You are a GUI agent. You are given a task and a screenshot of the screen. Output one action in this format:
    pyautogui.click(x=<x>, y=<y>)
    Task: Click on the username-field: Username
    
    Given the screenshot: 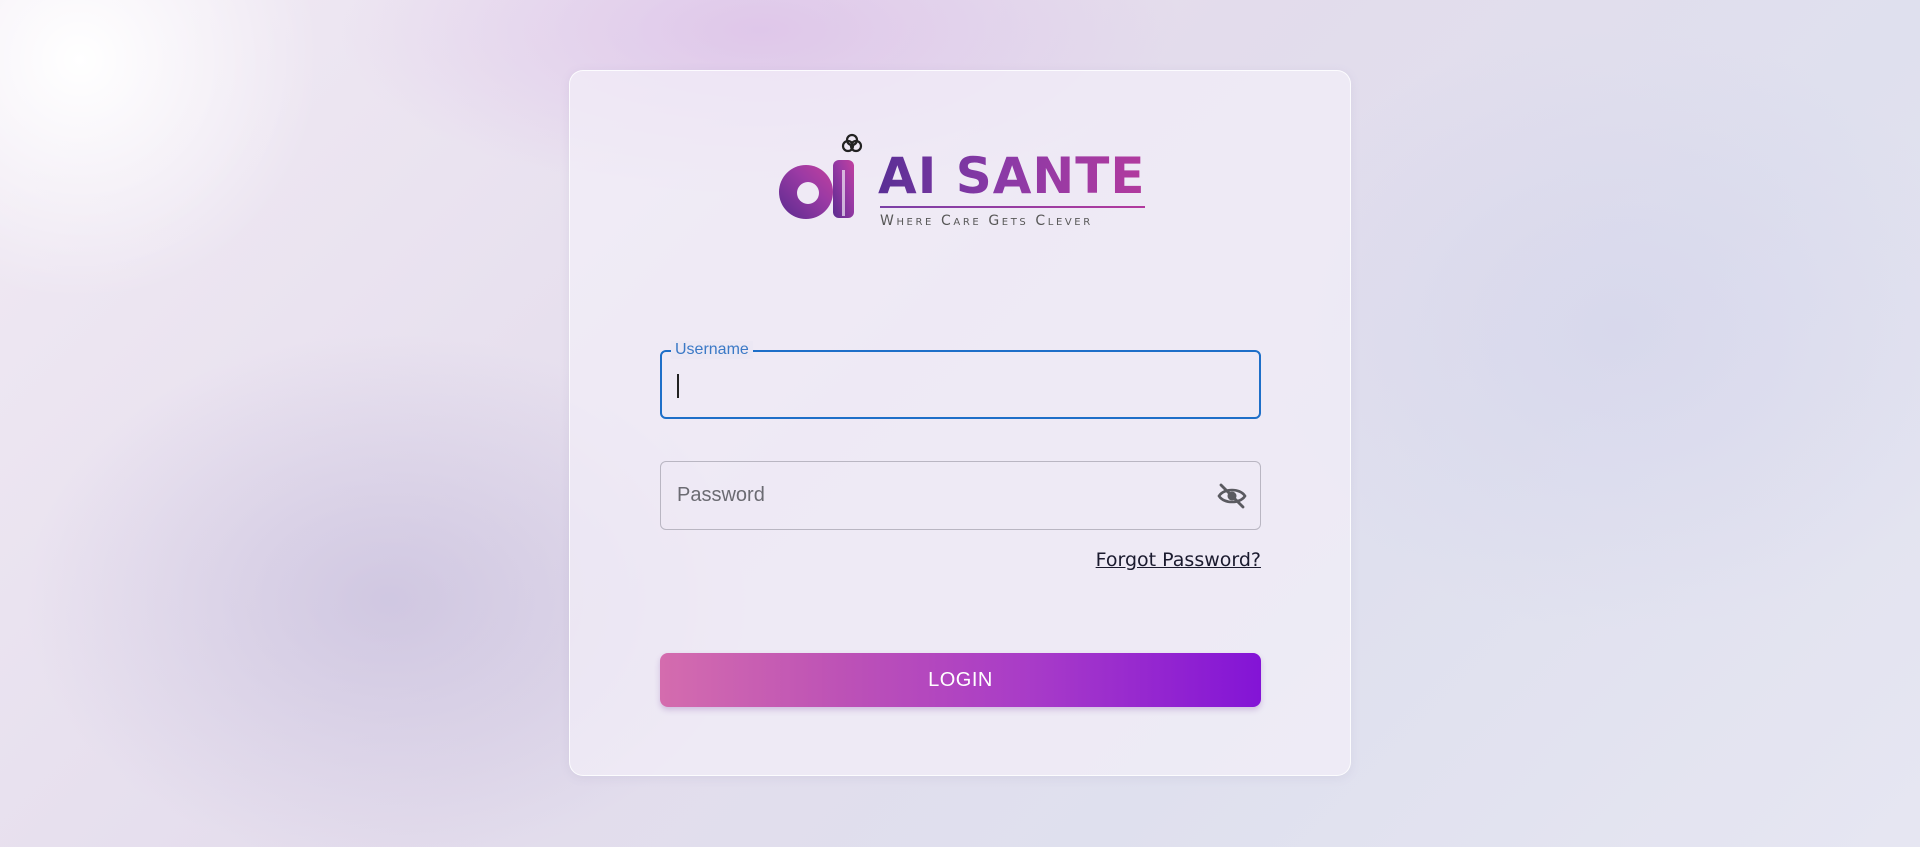 What is the action you would take?
    pyautogui.click(x=960, y=380)
    